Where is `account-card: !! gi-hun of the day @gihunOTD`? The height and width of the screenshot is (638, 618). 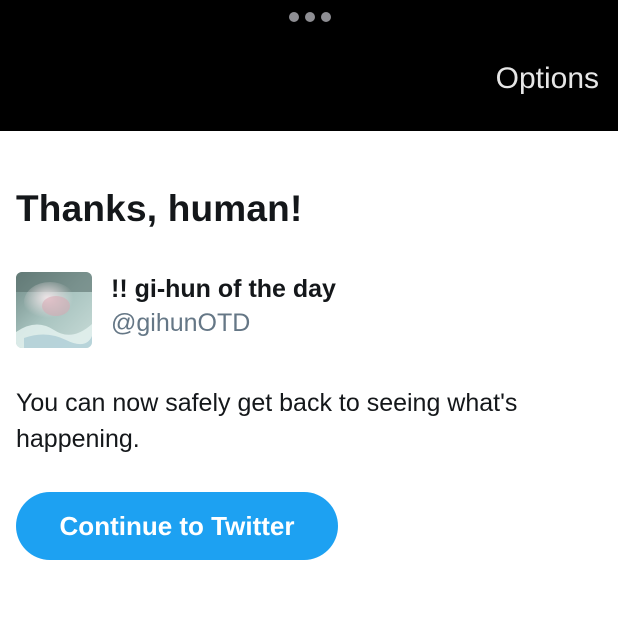 account-card: !! gi-hun of the day @gihunOTD is located at coordinates (176, 310).